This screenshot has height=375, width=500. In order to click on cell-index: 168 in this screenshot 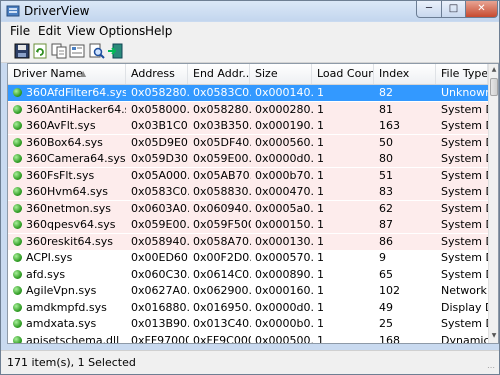, I will do `click(389, 338)`.